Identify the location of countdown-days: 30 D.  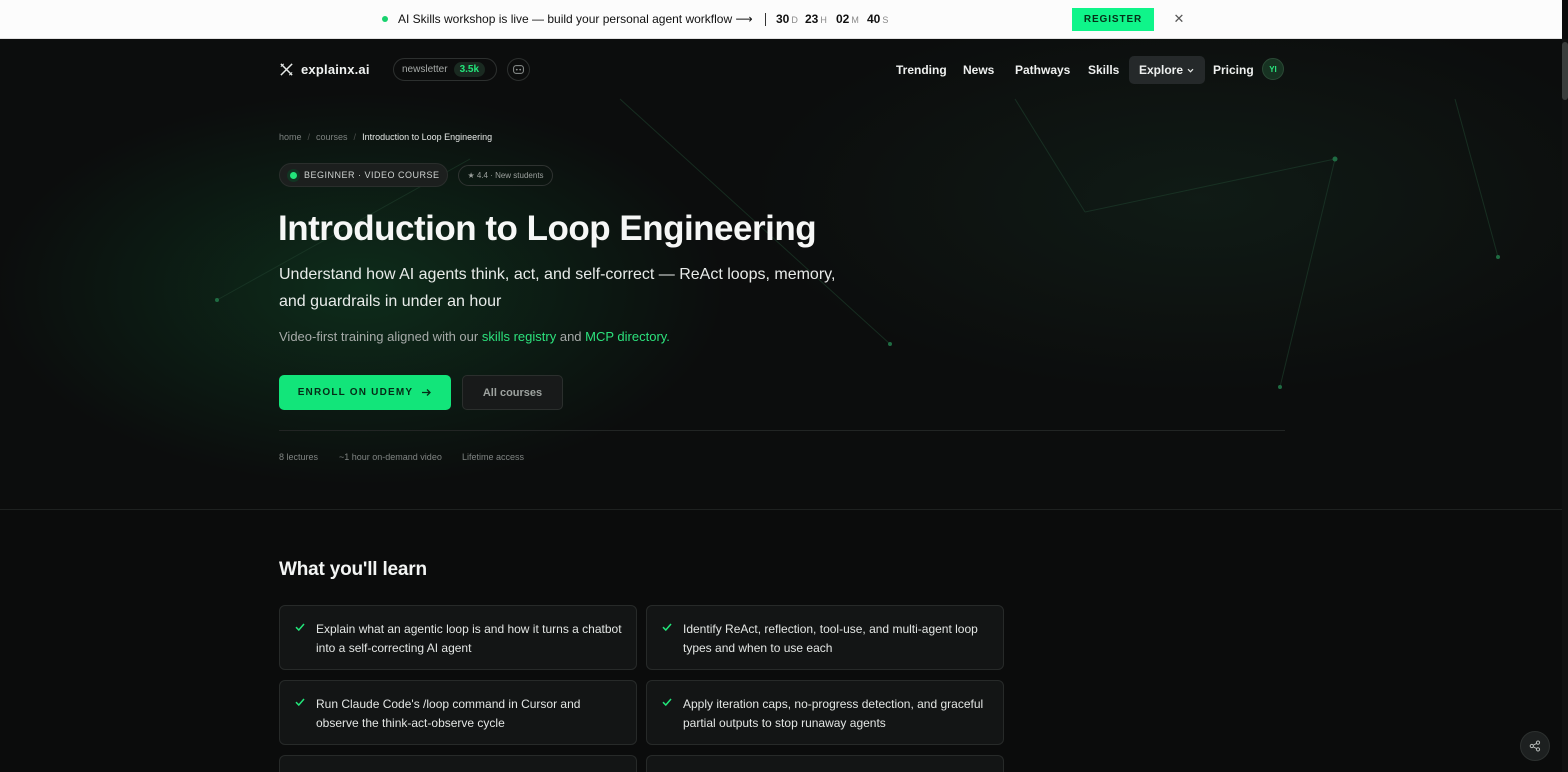
(787, 19).